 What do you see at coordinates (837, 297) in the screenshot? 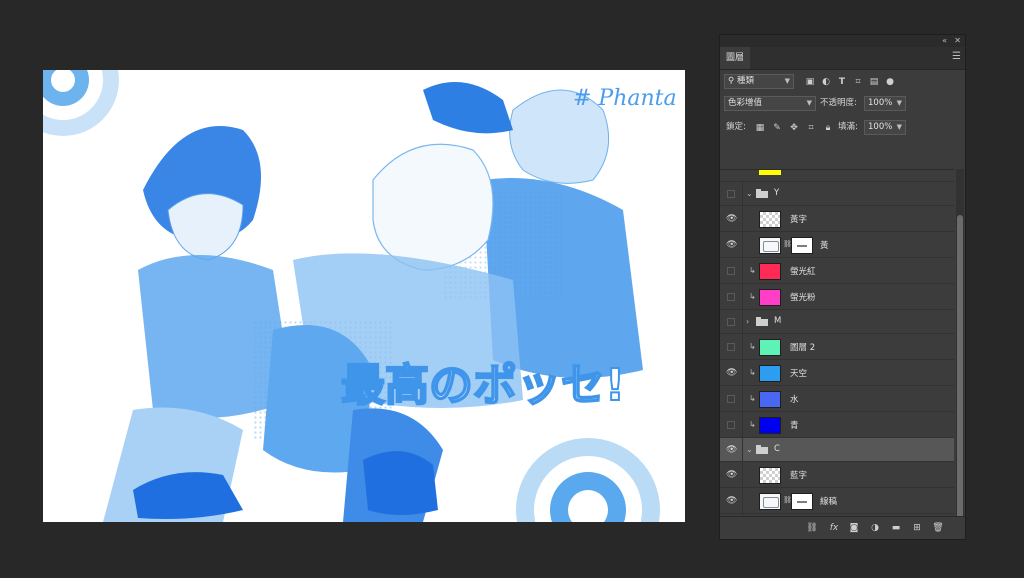
I see `layer-row: ↳ 螢光粉` at bounding box center [837, 297].